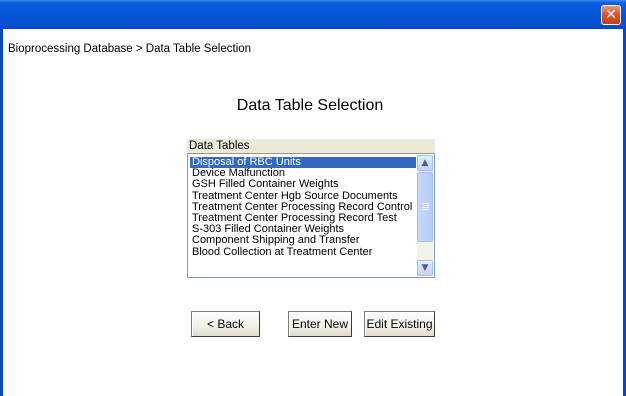 The height and width of the screenshot is (396, 626). Describe the element at coordinates (313, 14) in the screenshot. I see `title-bar: ✕` at that location.